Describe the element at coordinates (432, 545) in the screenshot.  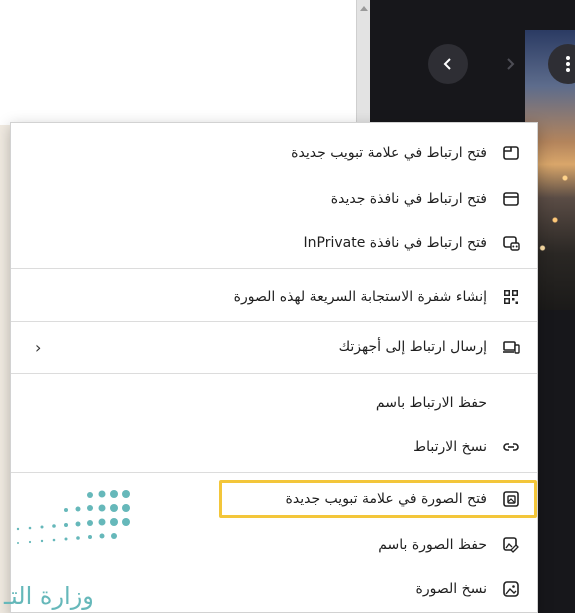
I see `menu-item-label: حفظ الصورة باسم` at that location.